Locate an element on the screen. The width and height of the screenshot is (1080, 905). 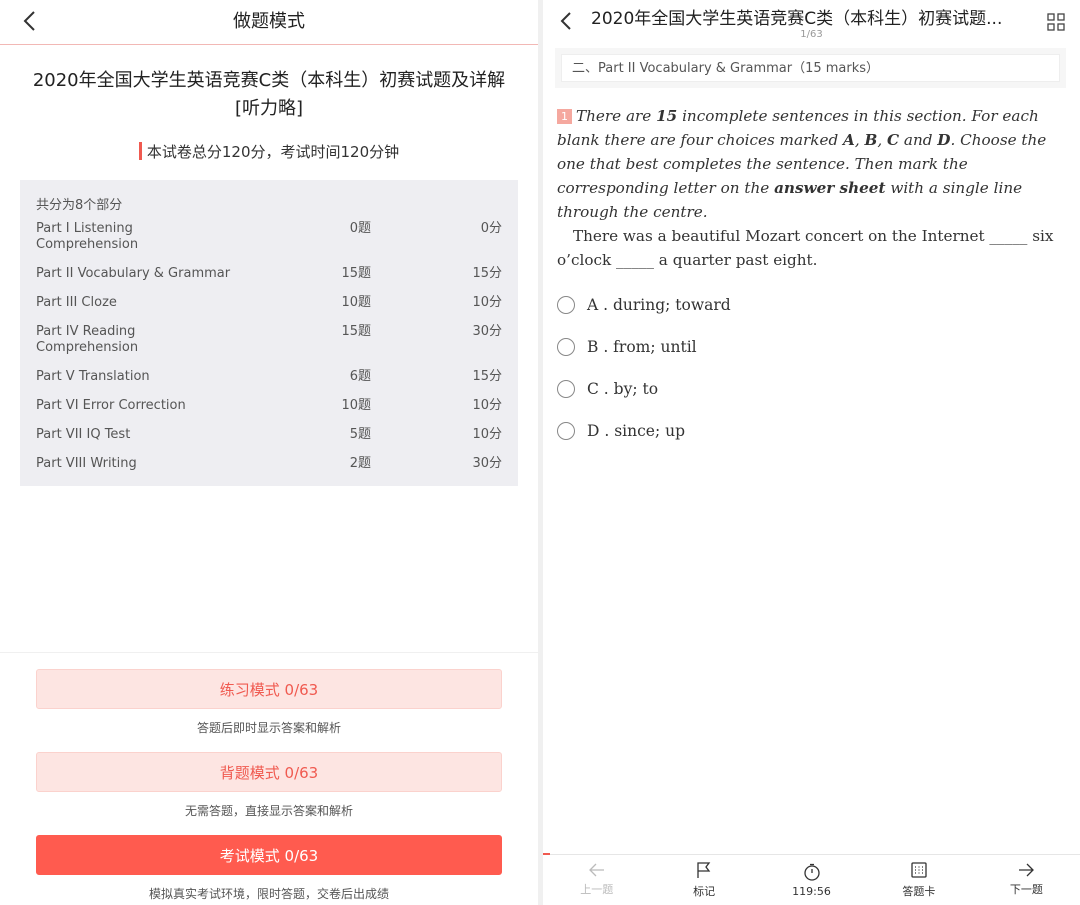
prev-question-button: 上一题 is located at coordinates (596, 880).